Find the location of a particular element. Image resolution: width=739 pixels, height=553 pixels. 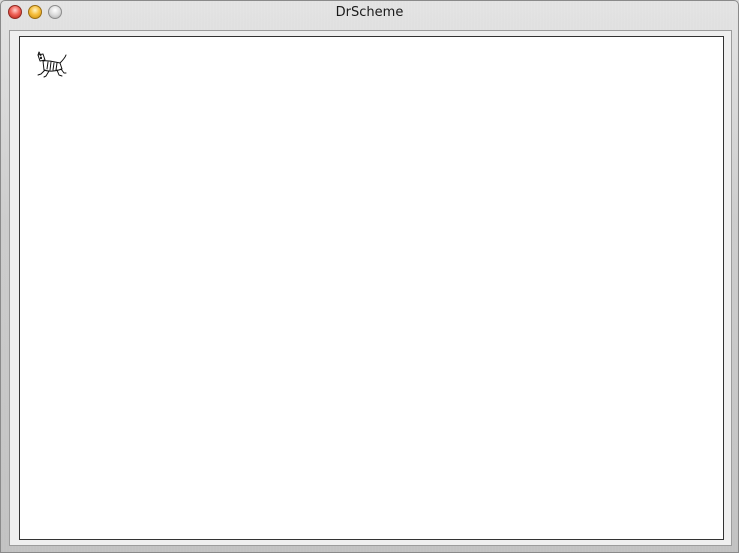

window-title: DrScheme is located at coordinates (369, 12).